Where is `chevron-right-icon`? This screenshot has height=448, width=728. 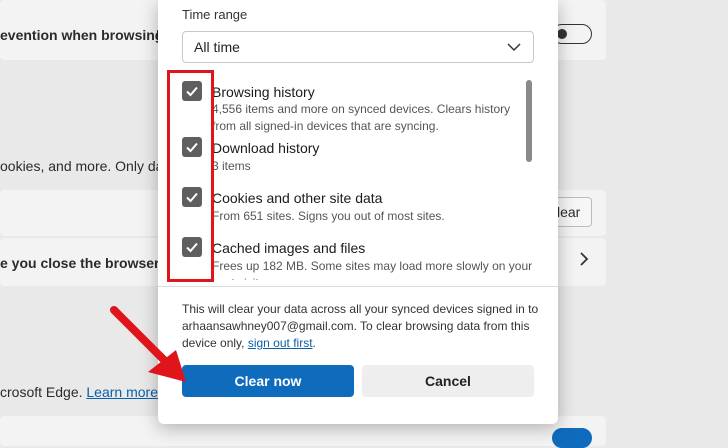 chevron-right-icon is located at coordinates (584, 261).